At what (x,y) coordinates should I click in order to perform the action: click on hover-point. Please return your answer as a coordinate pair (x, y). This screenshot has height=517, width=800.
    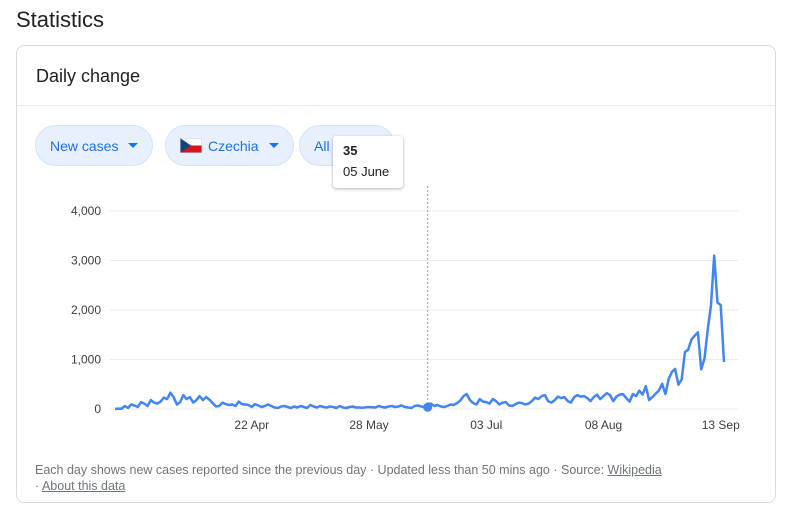
    Looking at the image, I should click on (428, 407).